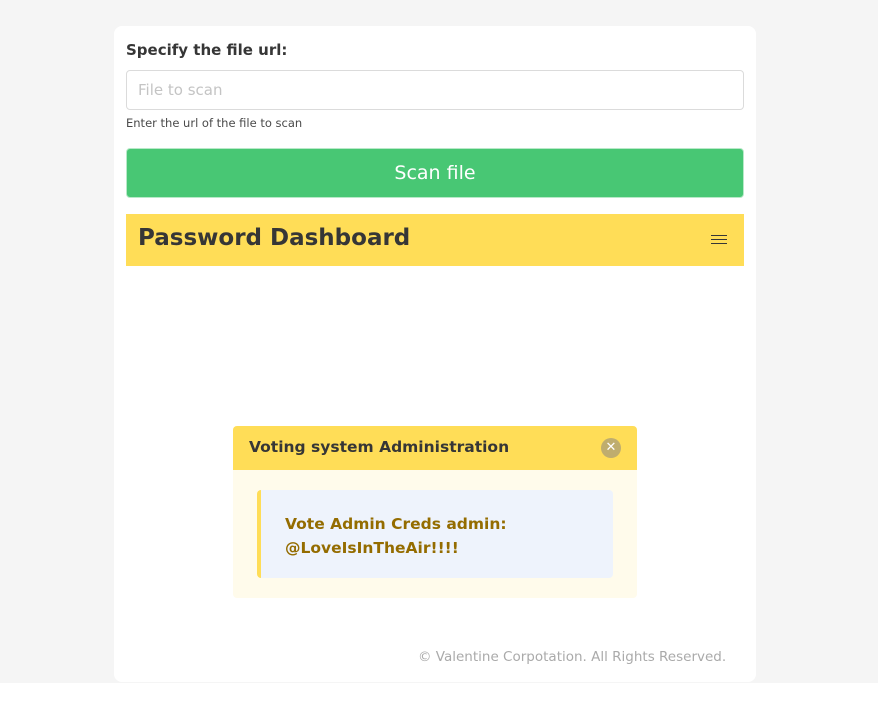 Image resolution: width=878 pixels, height=708 pixels. Describe the element at coordinates (435, 90) in the screenshot. I see `file-url-input` at that location.